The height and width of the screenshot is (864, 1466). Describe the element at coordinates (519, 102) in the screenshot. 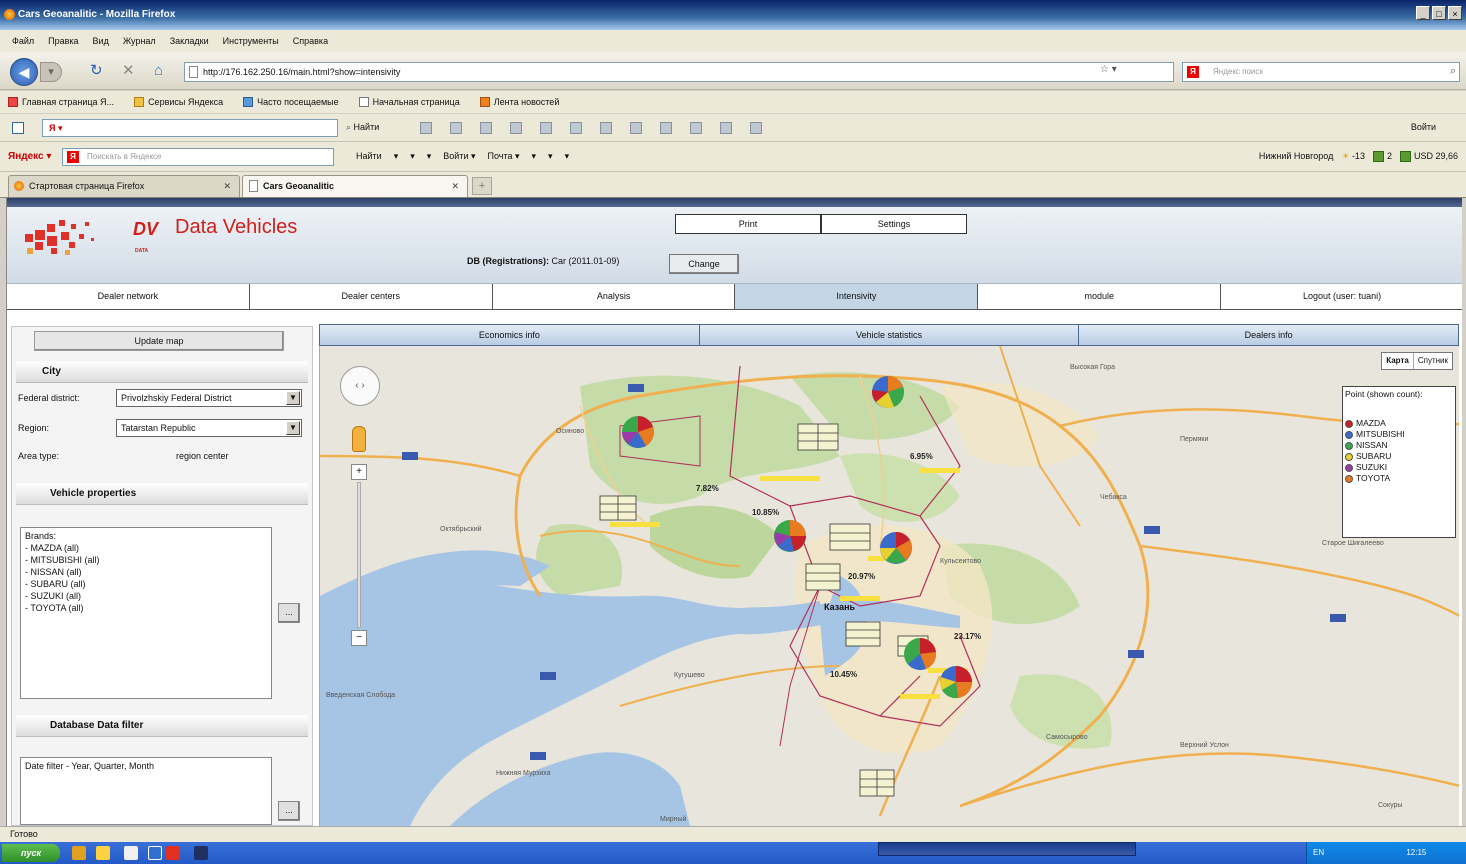

I see `bookmark-item: Лента новостей` at that location.